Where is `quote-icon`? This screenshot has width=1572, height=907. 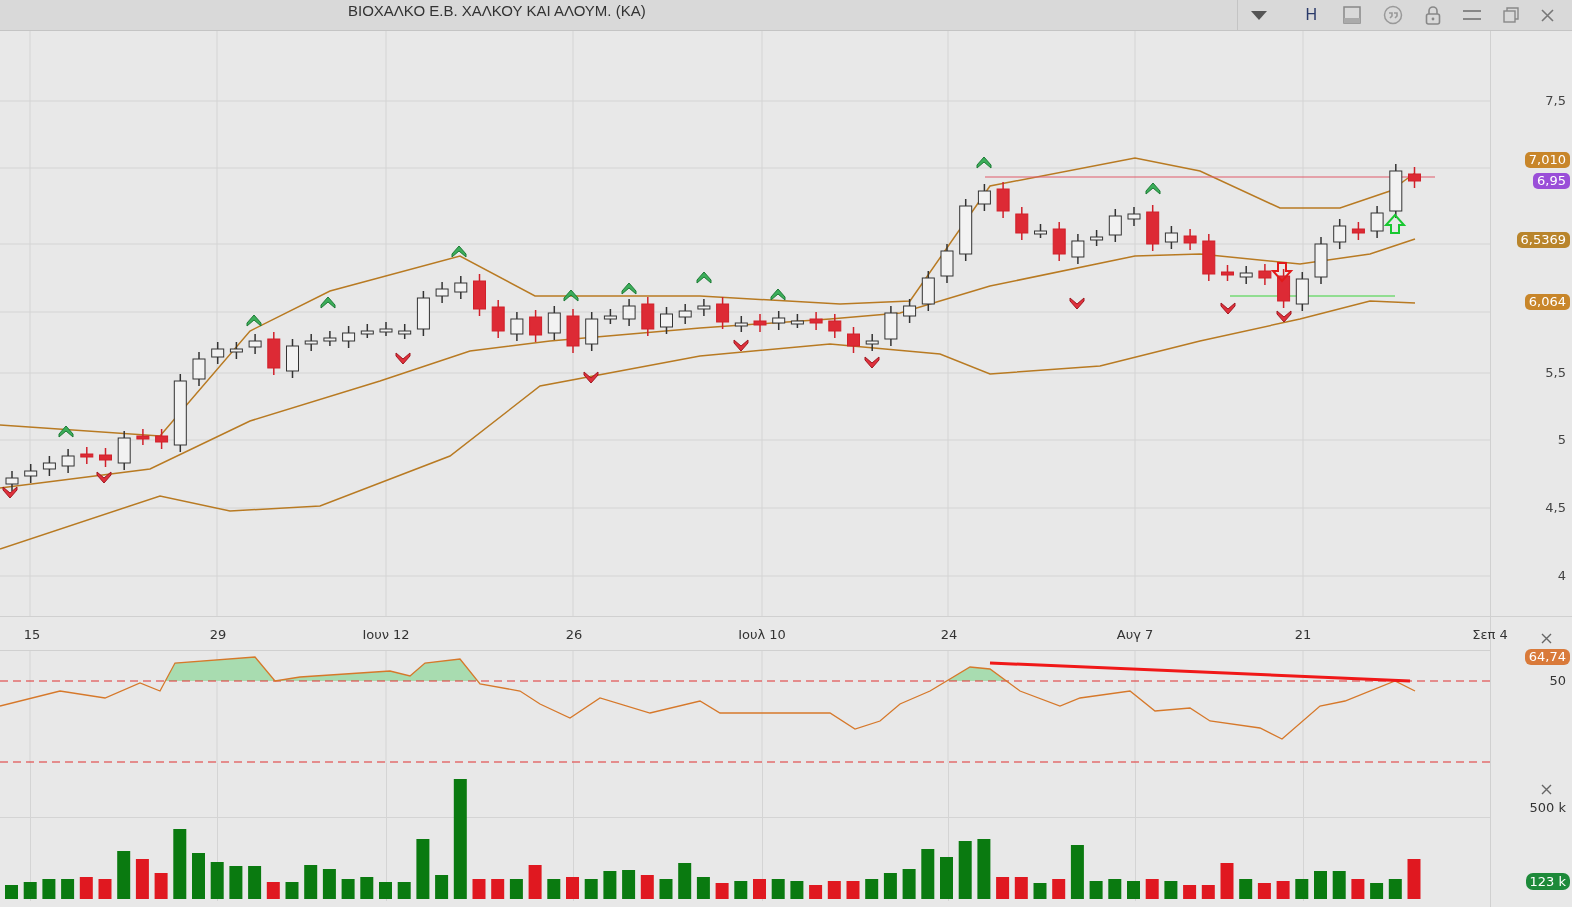 quote-icon is located at coordinates (1393, 15).